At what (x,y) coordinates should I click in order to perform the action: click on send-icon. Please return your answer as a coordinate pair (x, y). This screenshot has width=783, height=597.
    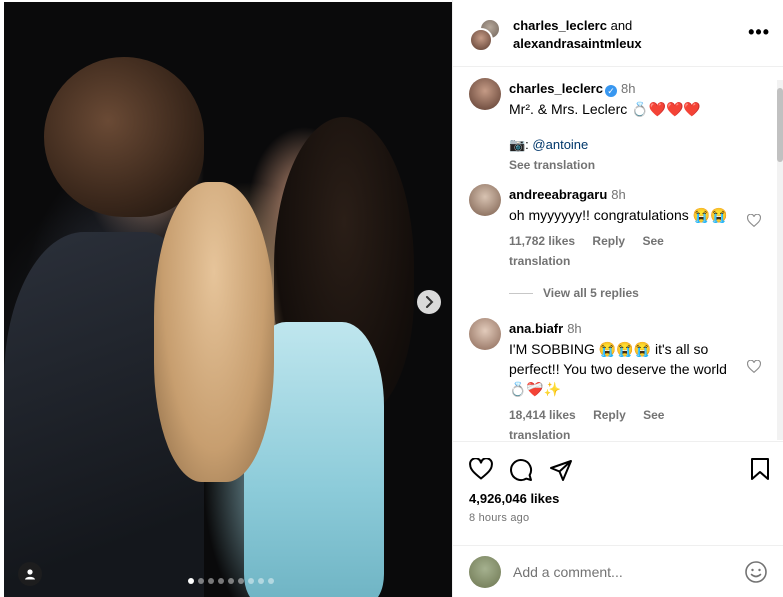
    Looking at the image, I should click on (561, 470).